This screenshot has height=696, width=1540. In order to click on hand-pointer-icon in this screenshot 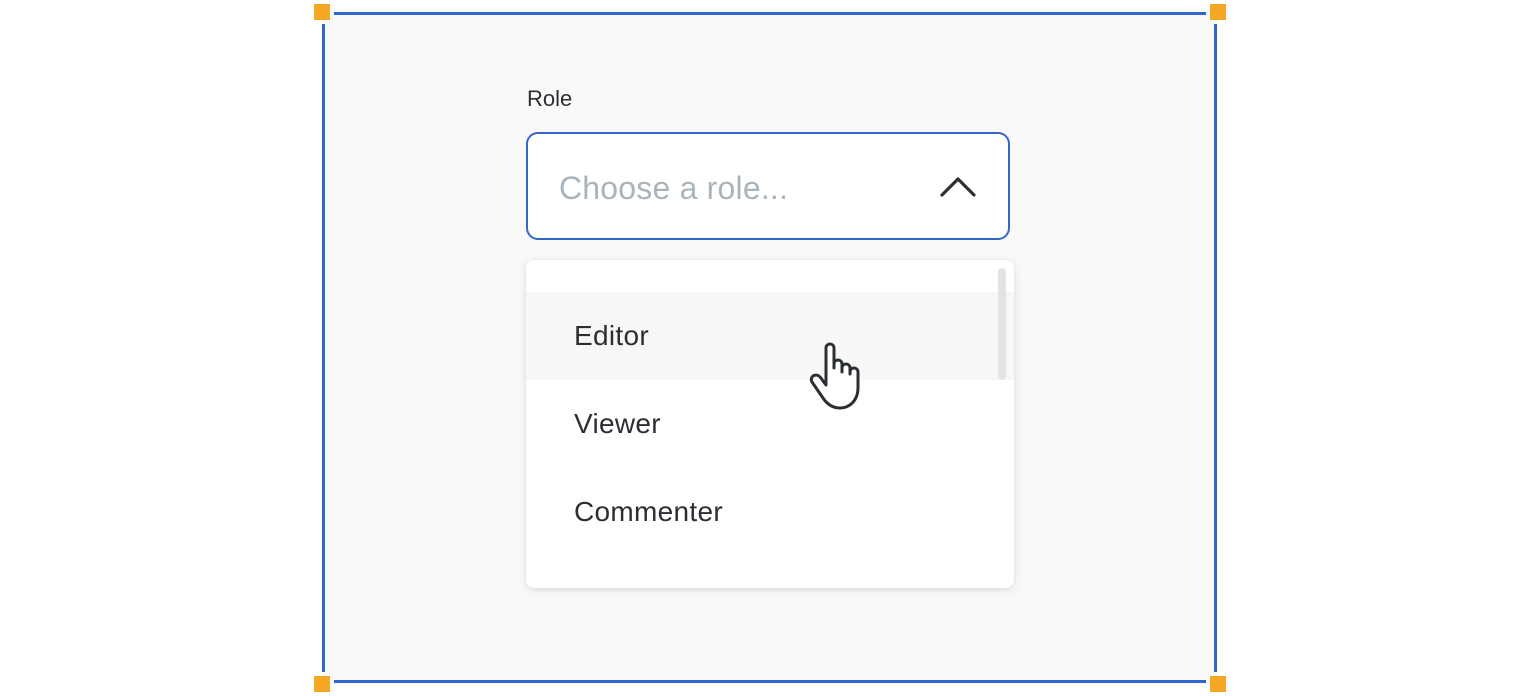, I will do `click(834, 376)`.